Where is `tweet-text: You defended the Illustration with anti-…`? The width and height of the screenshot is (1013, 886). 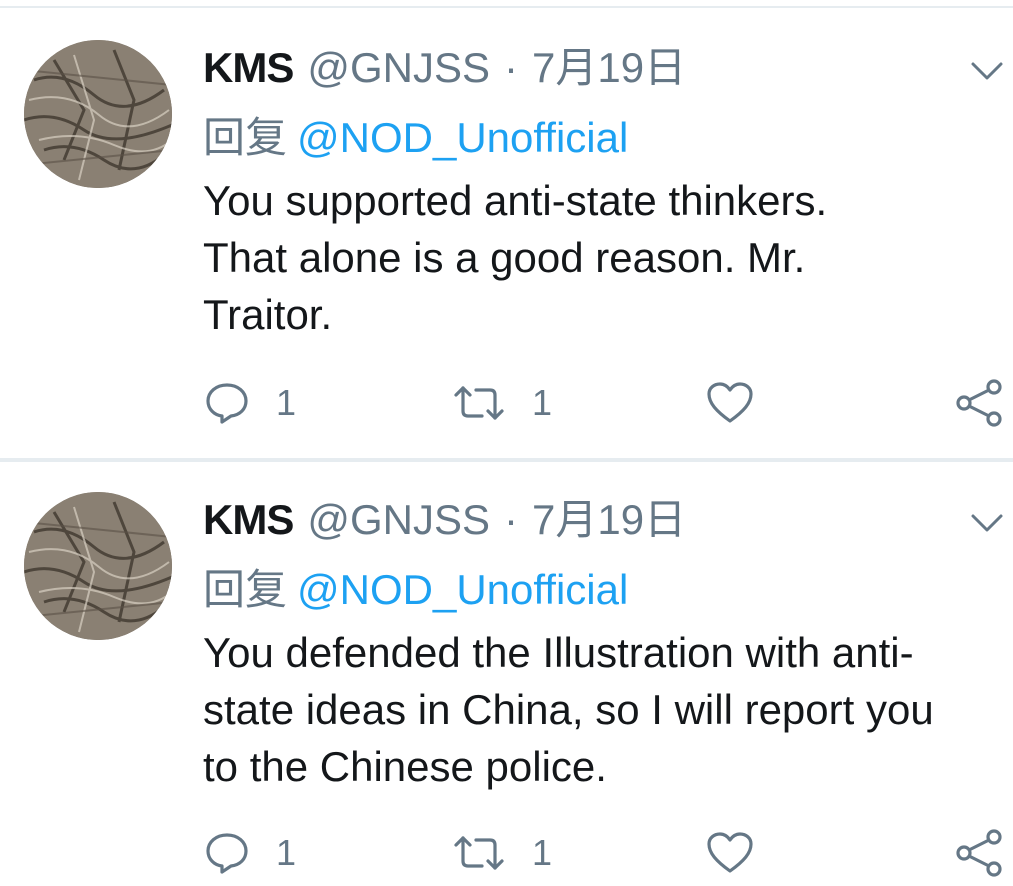
tweet-text: You defended the Illustration with anti-… is located at coordinates (568, 709).